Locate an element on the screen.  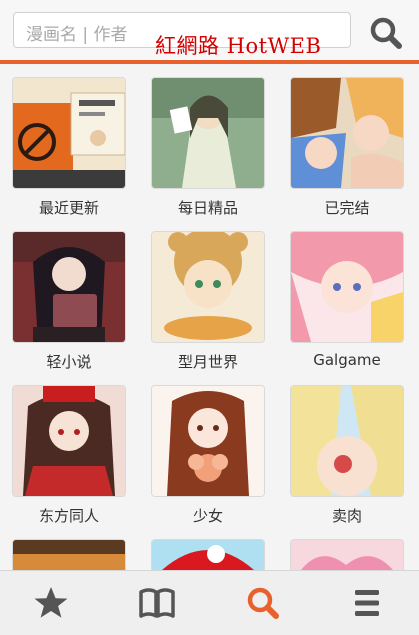
bottom-tab-bar is located at coordinates (209, 602).